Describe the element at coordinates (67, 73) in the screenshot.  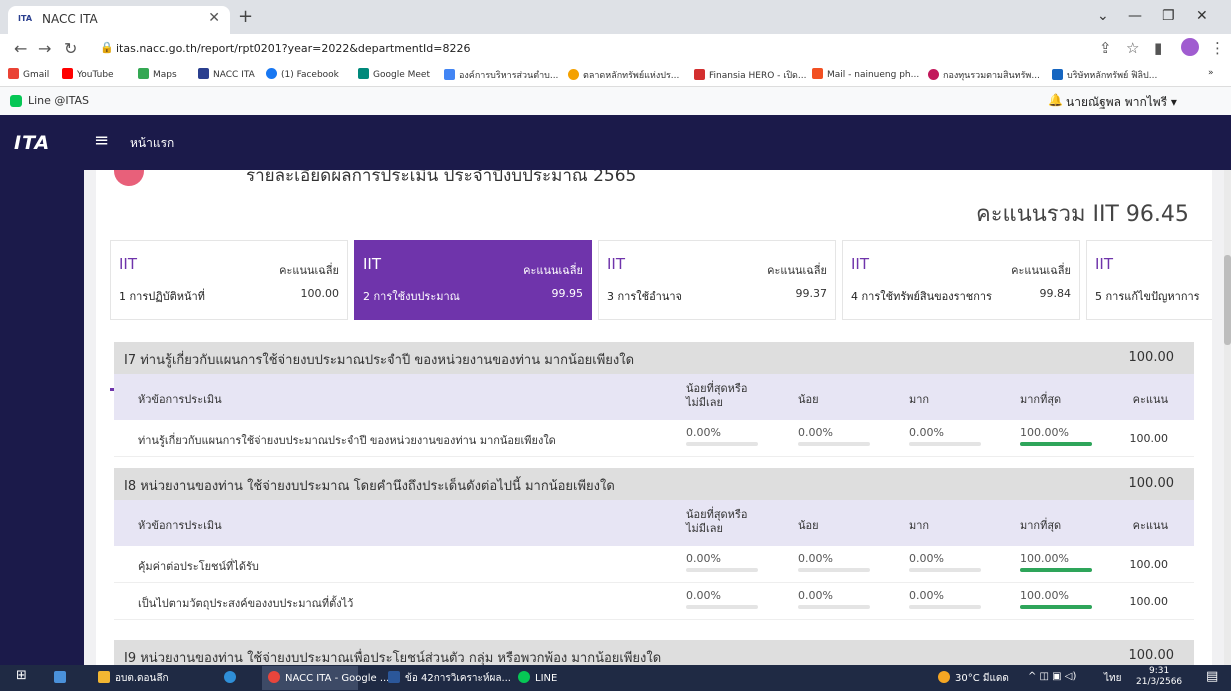
I see `youtube-icon` at that location.